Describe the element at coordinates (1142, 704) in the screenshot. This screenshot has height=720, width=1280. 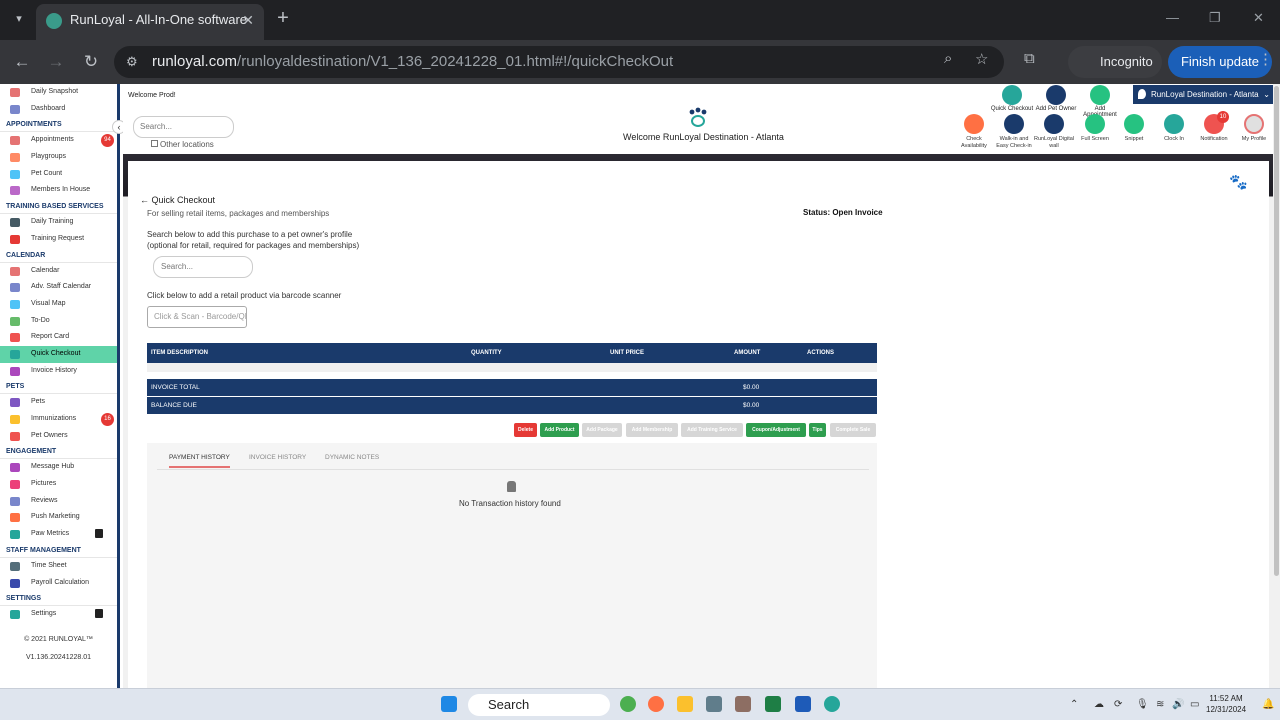
I see `microphone-icon: 🎙` at that location.